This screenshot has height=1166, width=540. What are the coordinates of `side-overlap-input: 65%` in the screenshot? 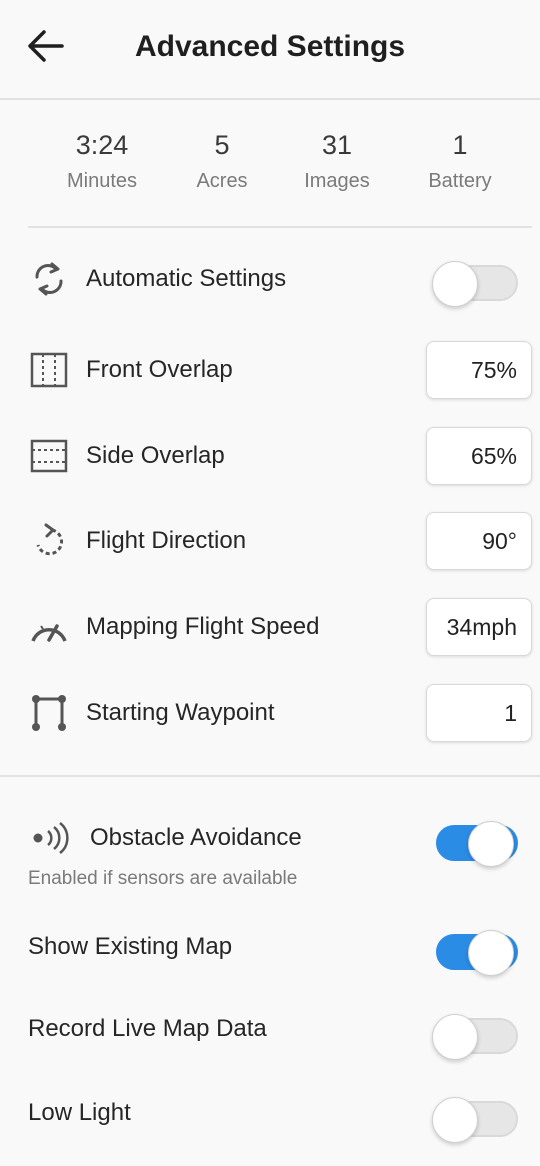 It's located at (479, 456).